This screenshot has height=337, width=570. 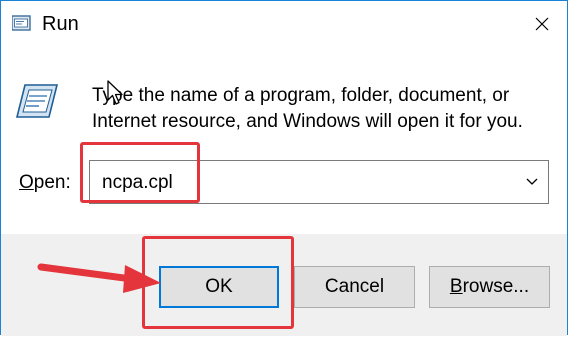 What do you see at coordinates (99, 278) in the screenshot?
I see `annotation-arrow-icon` at bounding box center [99, 278].